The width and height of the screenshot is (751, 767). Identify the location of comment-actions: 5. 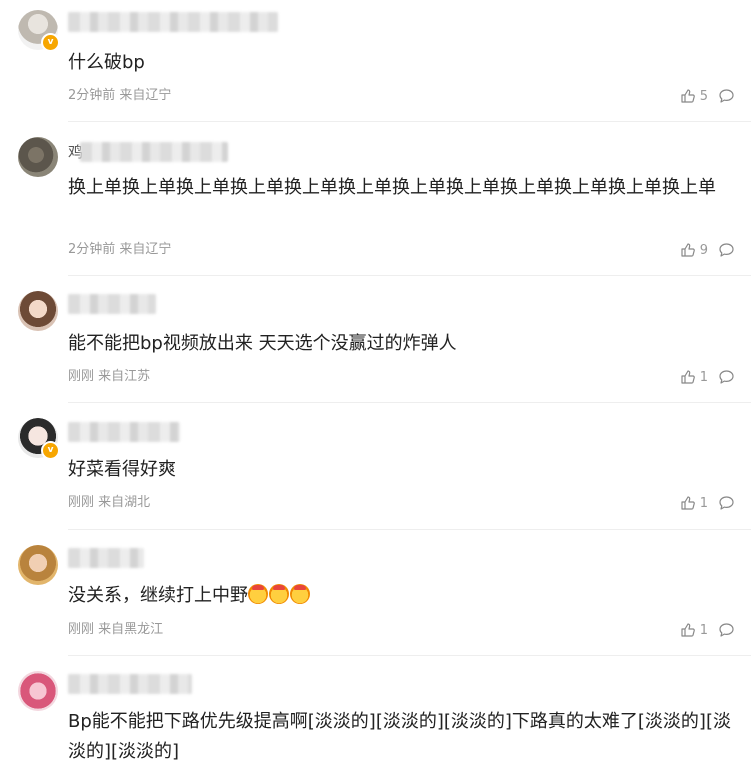
(707, 96).